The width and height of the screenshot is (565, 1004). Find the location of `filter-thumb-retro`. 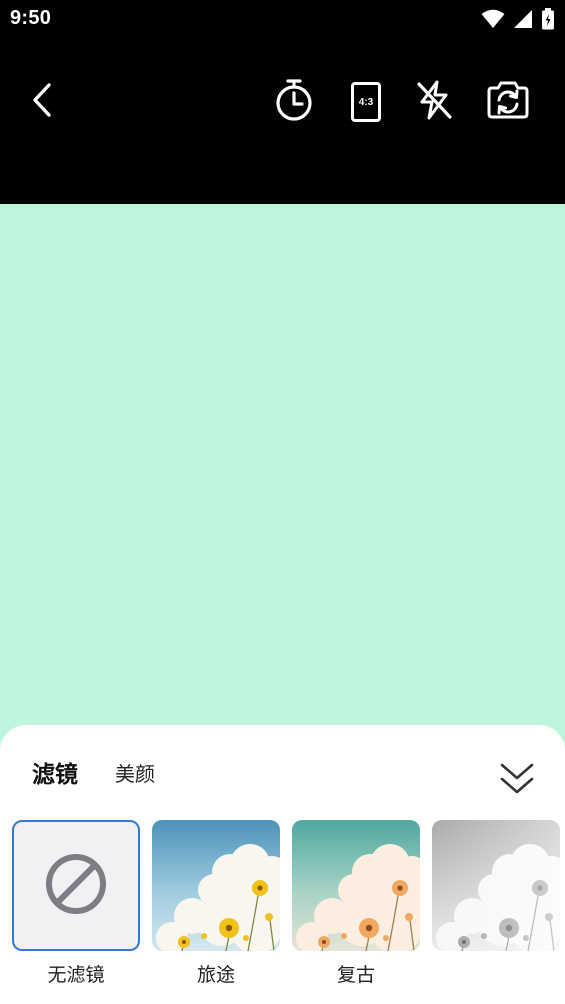

filter-thumb-retro is located at coordinates (356, 885).